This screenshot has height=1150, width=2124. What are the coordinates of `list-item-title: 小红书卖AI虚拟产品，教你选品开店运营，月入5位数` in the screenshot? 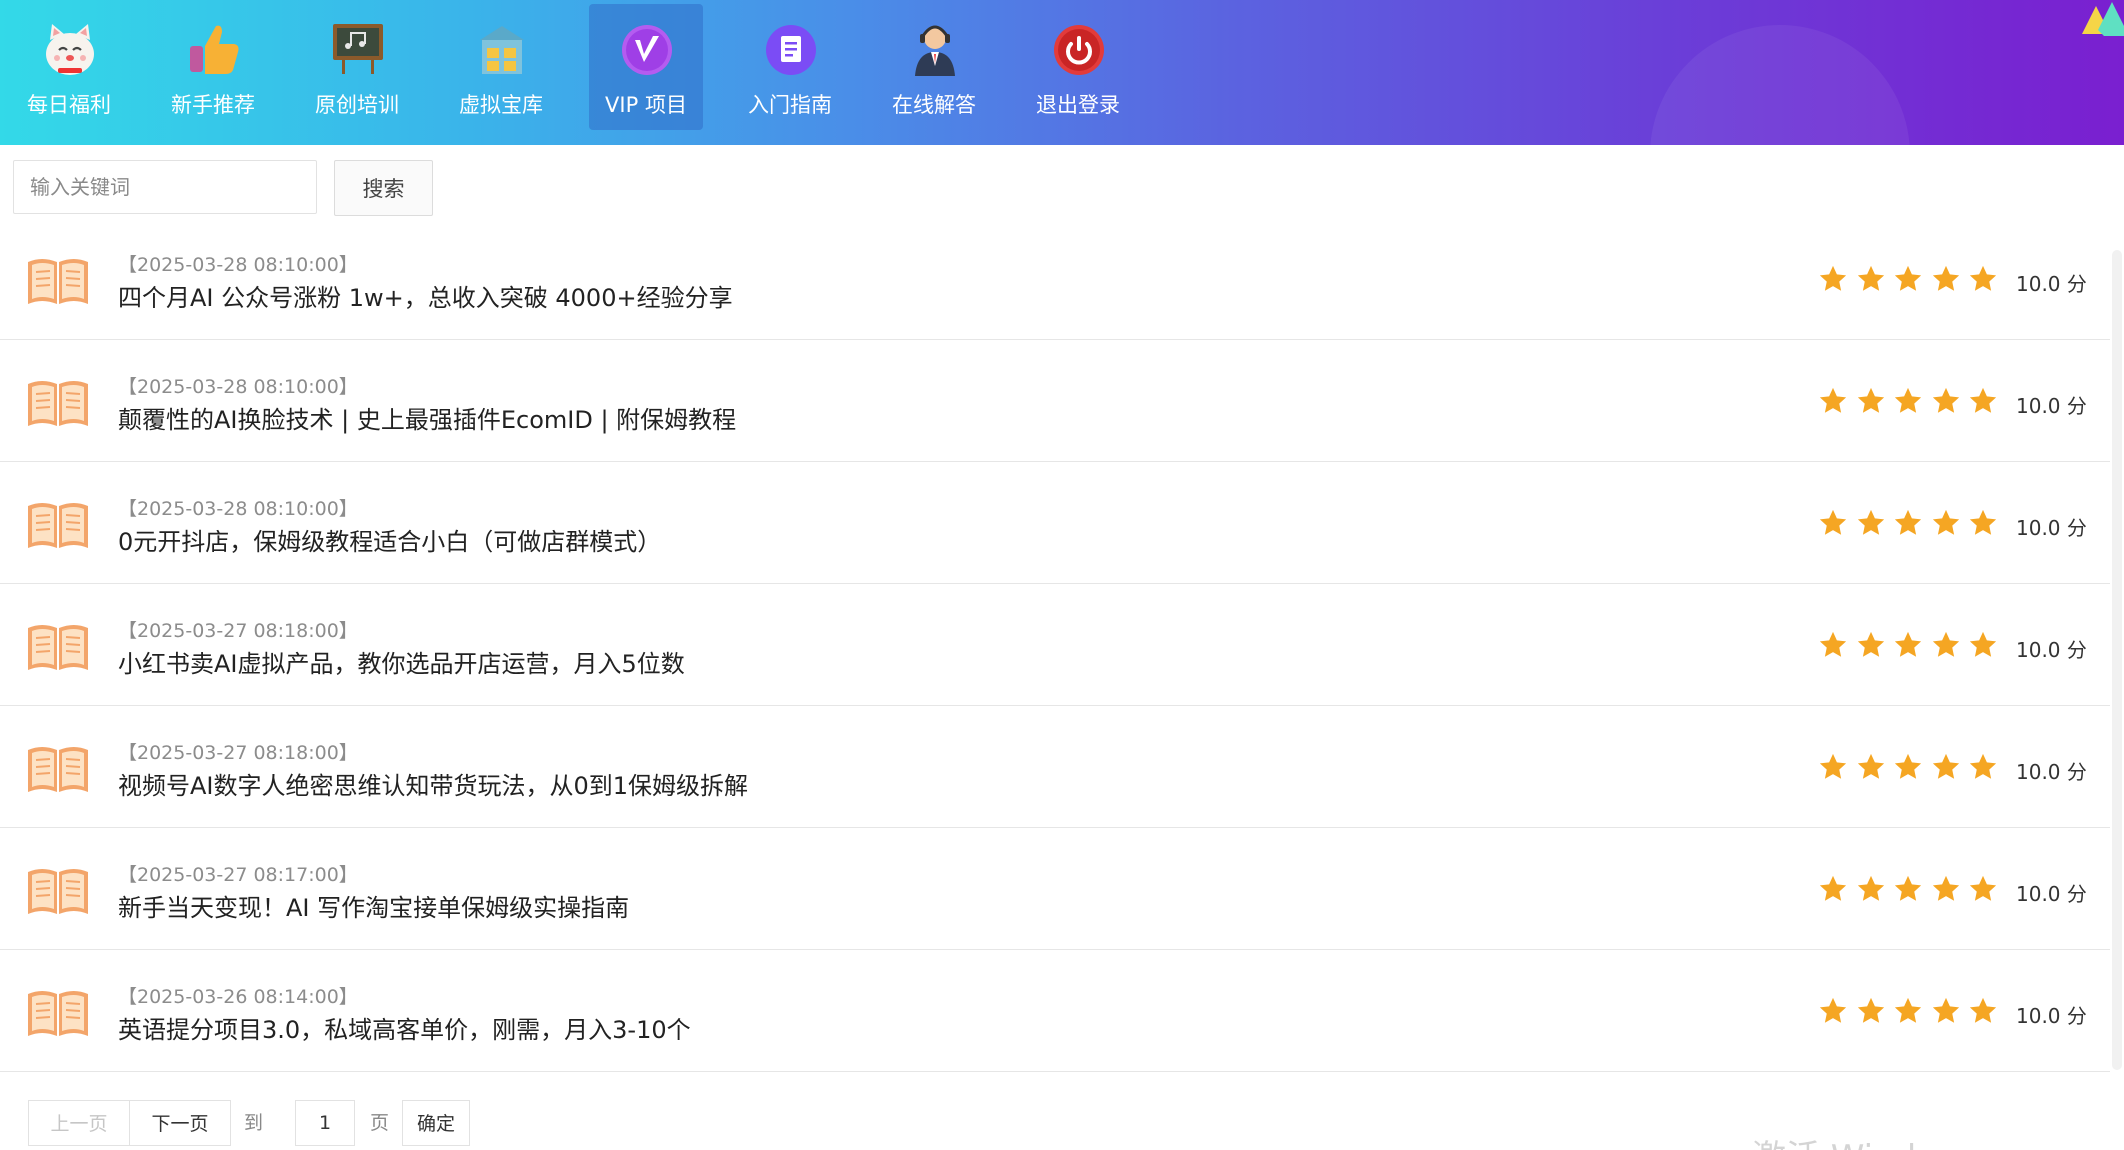 It's located at (401, 661).